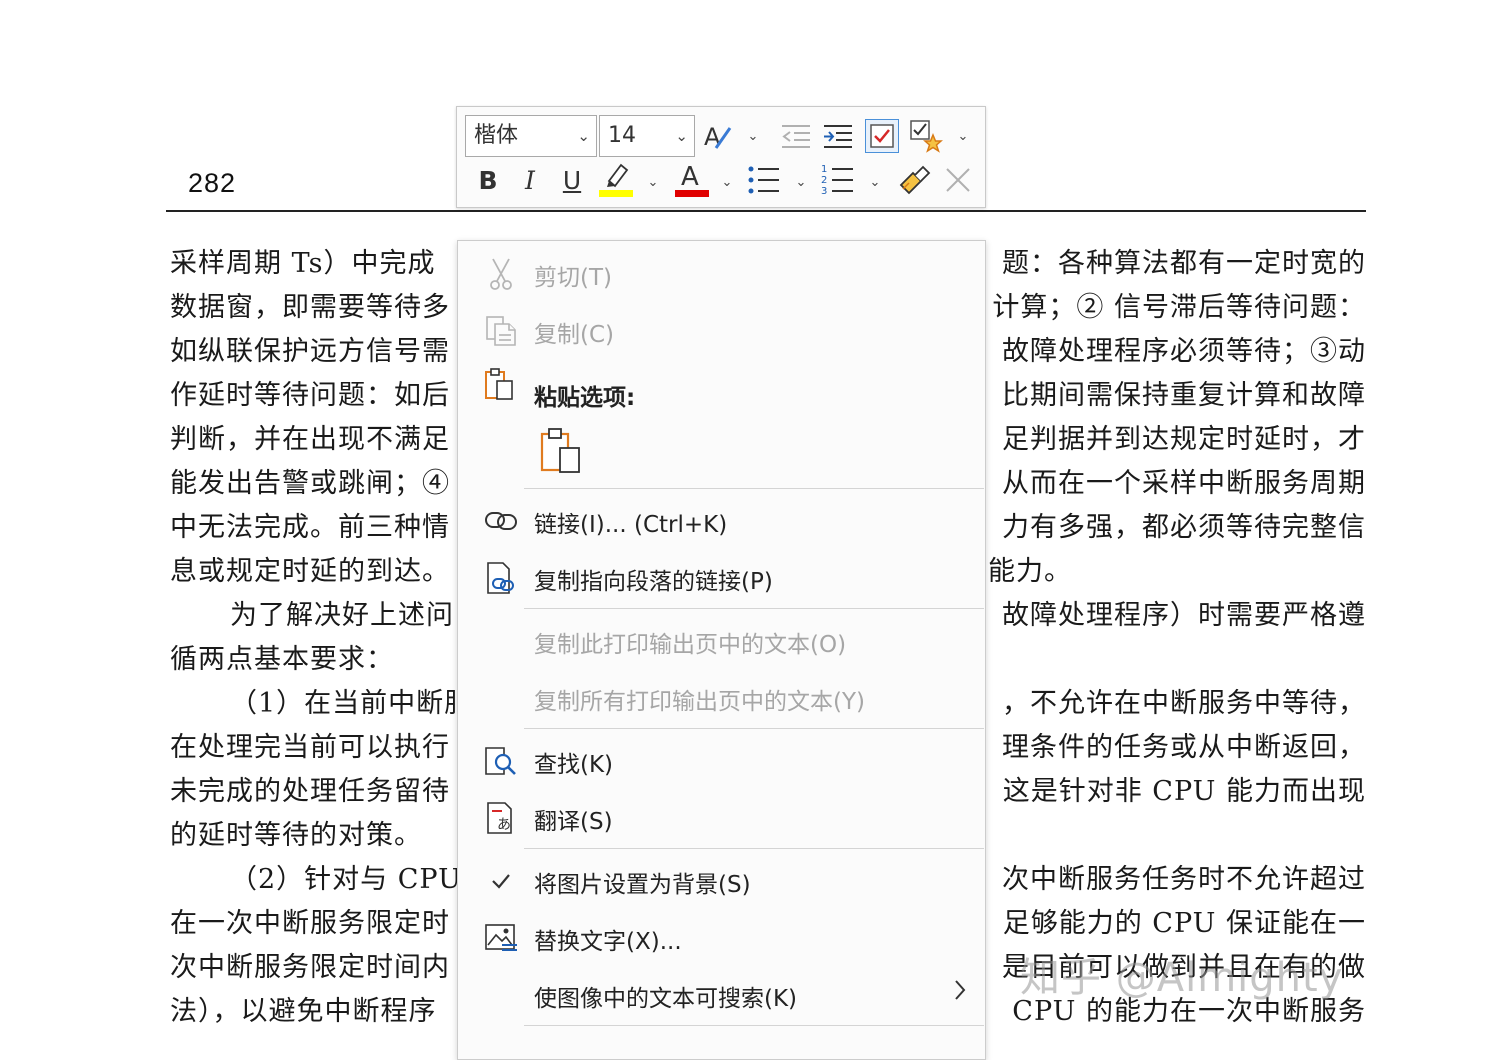 The image size is (1512, 1060). I want to click on doc-line: 能发出告警或跳闸；④, so click(310, 483).